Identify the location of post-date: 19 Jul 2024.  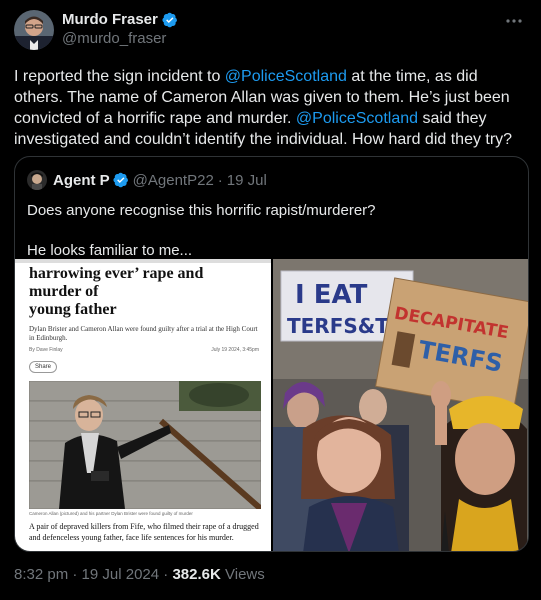
(121, 574).